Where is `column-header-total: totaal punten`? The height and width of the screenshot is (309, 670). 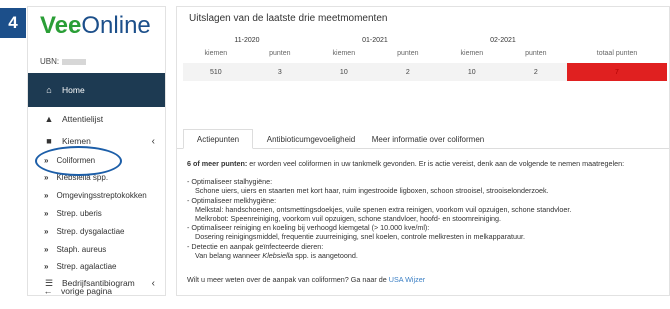 column-header-total: totaal punten is located at coordinates (617, 53).